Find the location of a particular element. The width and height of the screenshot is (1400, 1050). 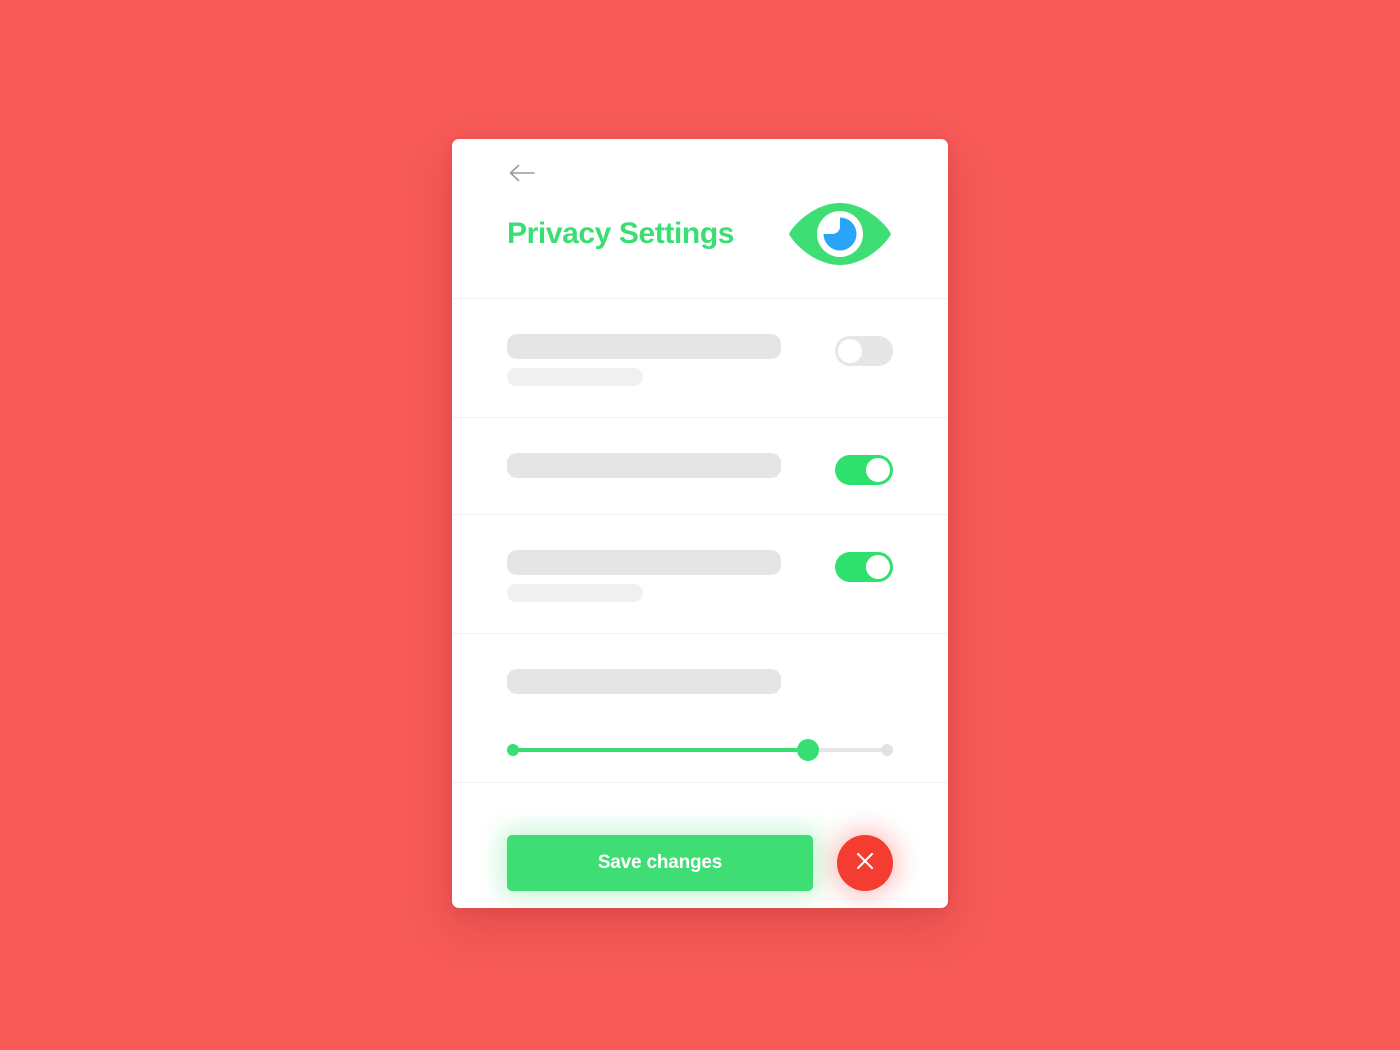

header-main: Privacy Settings is located at coordinates (700, 234).